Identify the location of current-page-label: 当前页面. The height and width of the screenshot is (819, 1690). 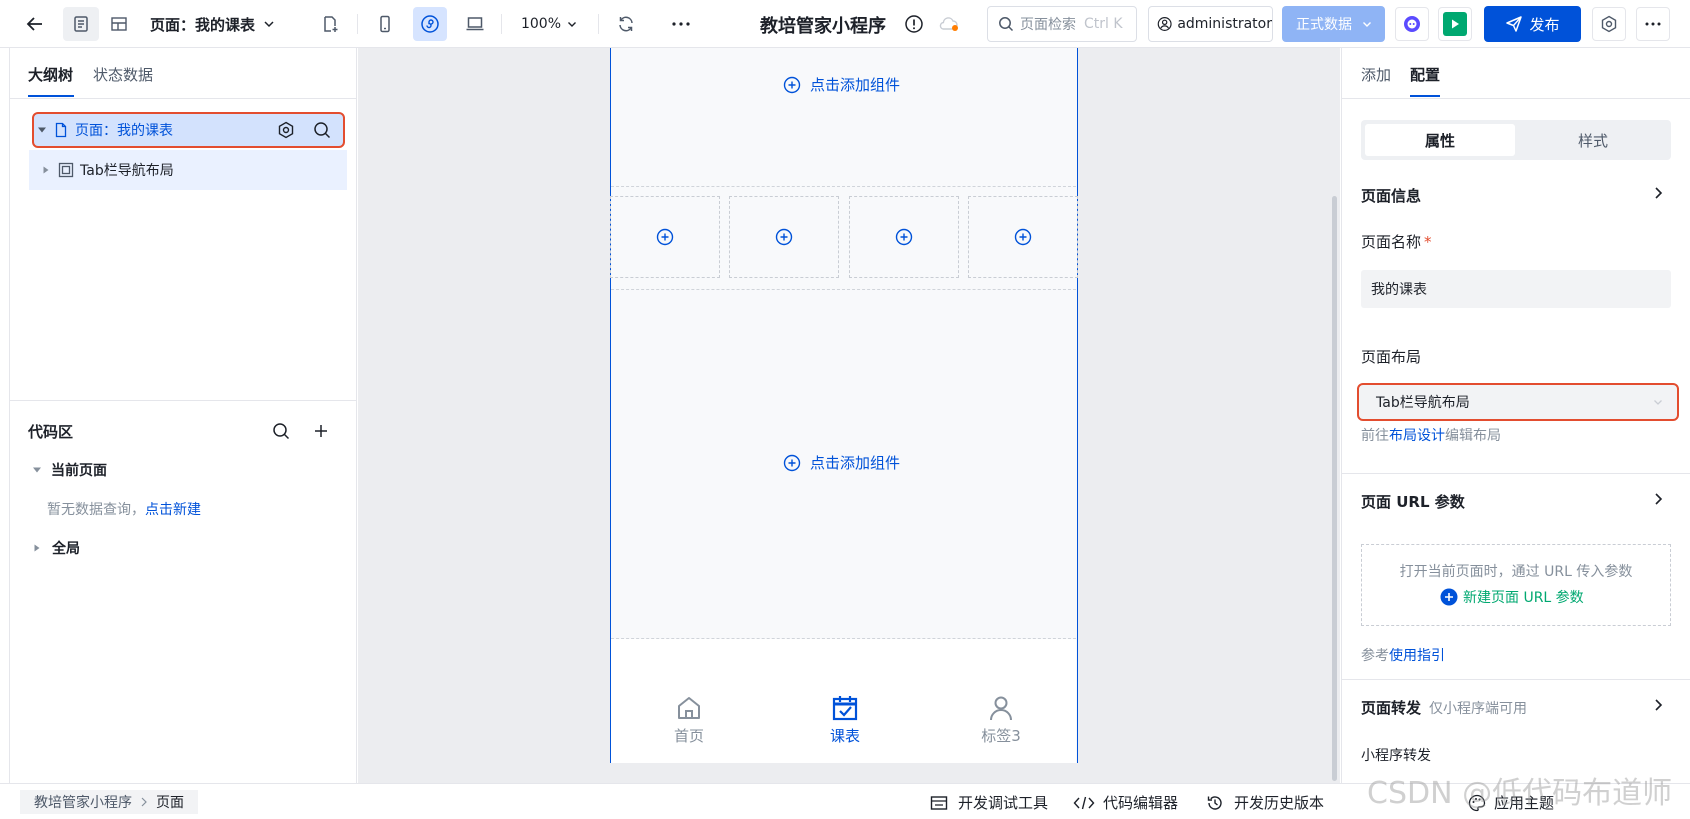
(79, 471).